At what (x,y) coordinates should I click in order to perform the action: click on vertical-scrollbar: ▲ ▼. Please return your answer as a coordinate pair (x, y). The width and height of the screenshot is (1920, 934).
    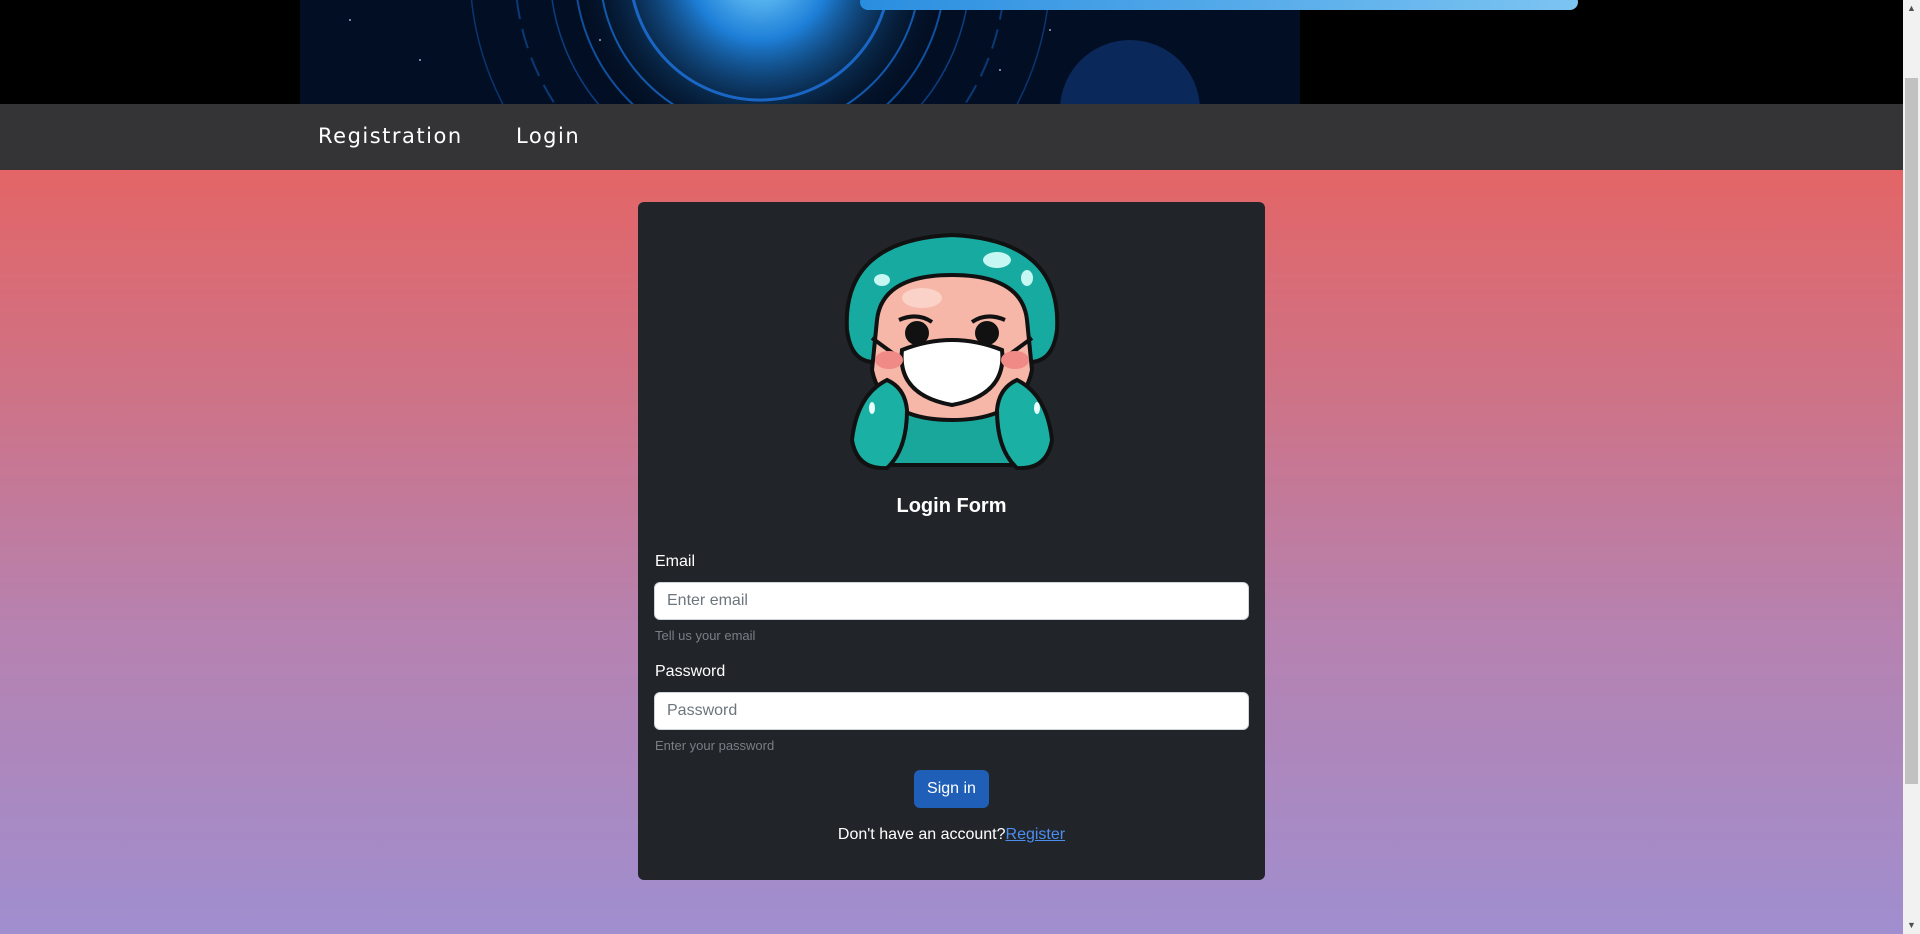
    Looking at the image, I should click on (1911, 467).